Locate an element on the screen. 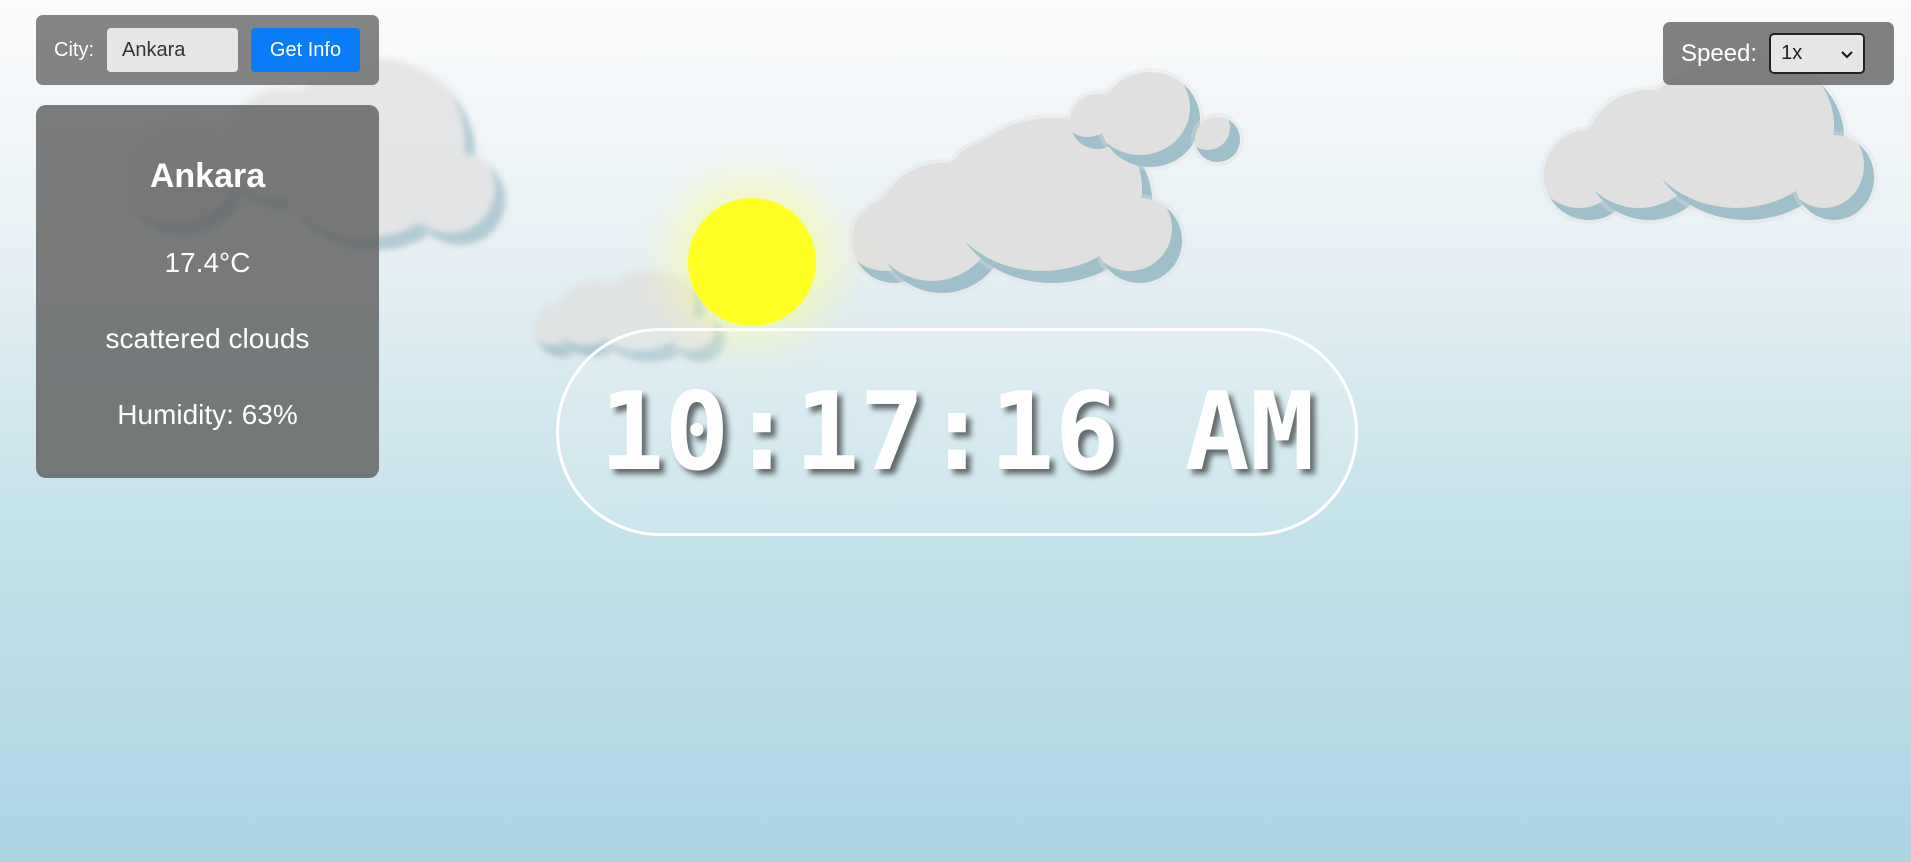 The height and width of the screenshot is (862, 1911). speed-control: Speed: 1x is located at coordinates (1778, 53).